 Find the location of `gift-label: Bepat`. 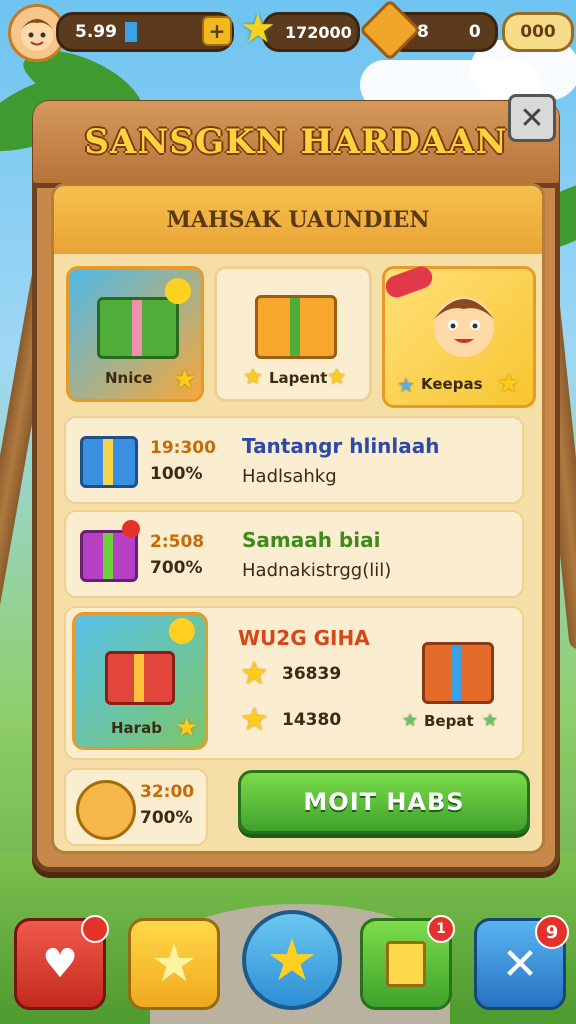

gift-label: Bepat is located at coordinates (449, 721).